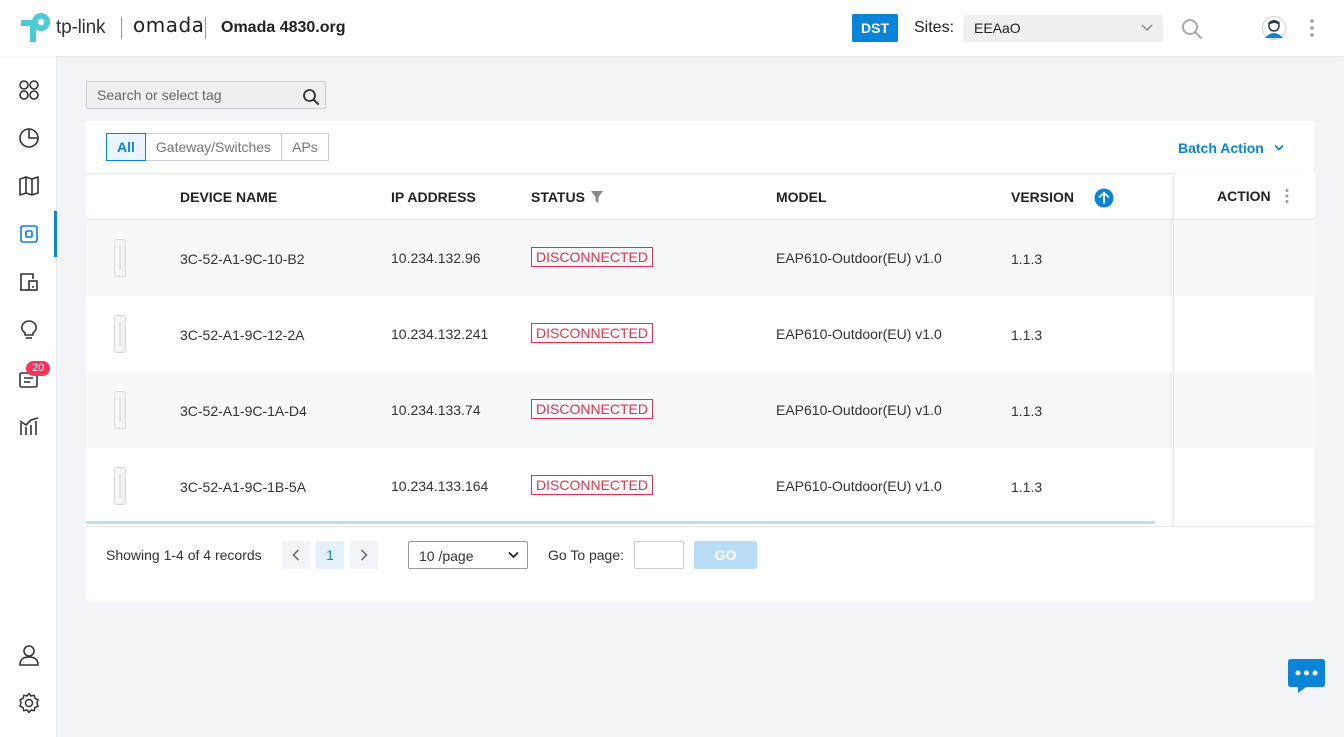 The image size is (1344, 737). Describe the element at coordinates (801, 197) in the screenshot. I see `column-model: MODEL` at that location.